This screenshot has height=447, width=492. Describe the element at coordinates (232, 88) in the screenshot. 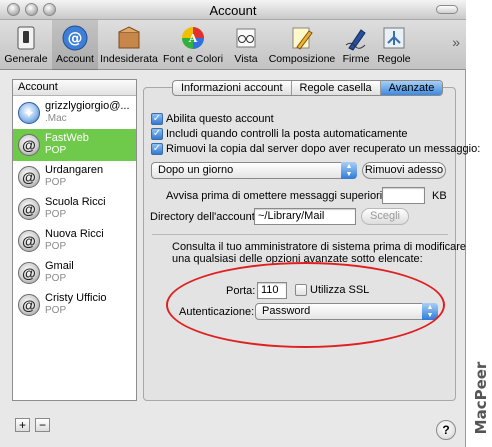

I see `tab-informazioni-account: Informazioni account` at that location.